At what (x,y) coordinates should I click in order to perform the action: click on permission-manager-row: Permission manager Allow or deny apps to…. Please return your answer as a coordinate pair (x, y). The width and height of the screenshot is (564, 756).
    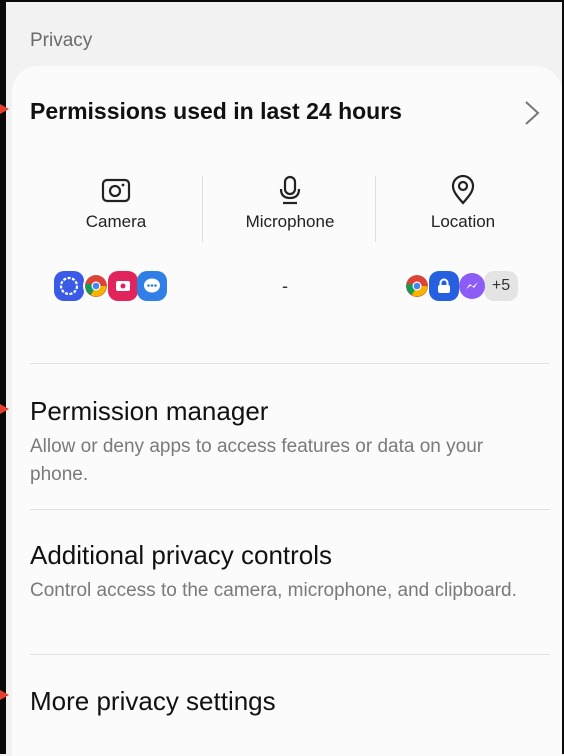
    Looking at the image, I should click on (280, 442).